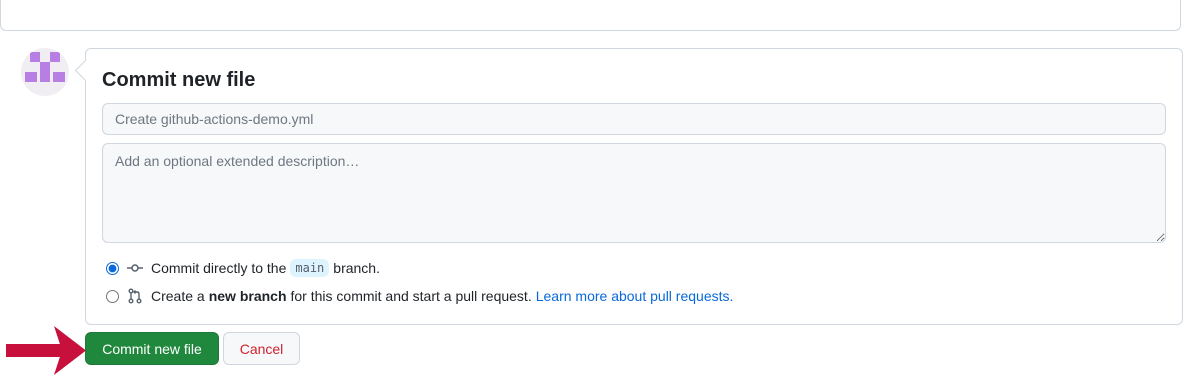  What do you see at coordinates (590, 15) in the screenshot?
I see `previous-panel` at bounding box center [590, 15].